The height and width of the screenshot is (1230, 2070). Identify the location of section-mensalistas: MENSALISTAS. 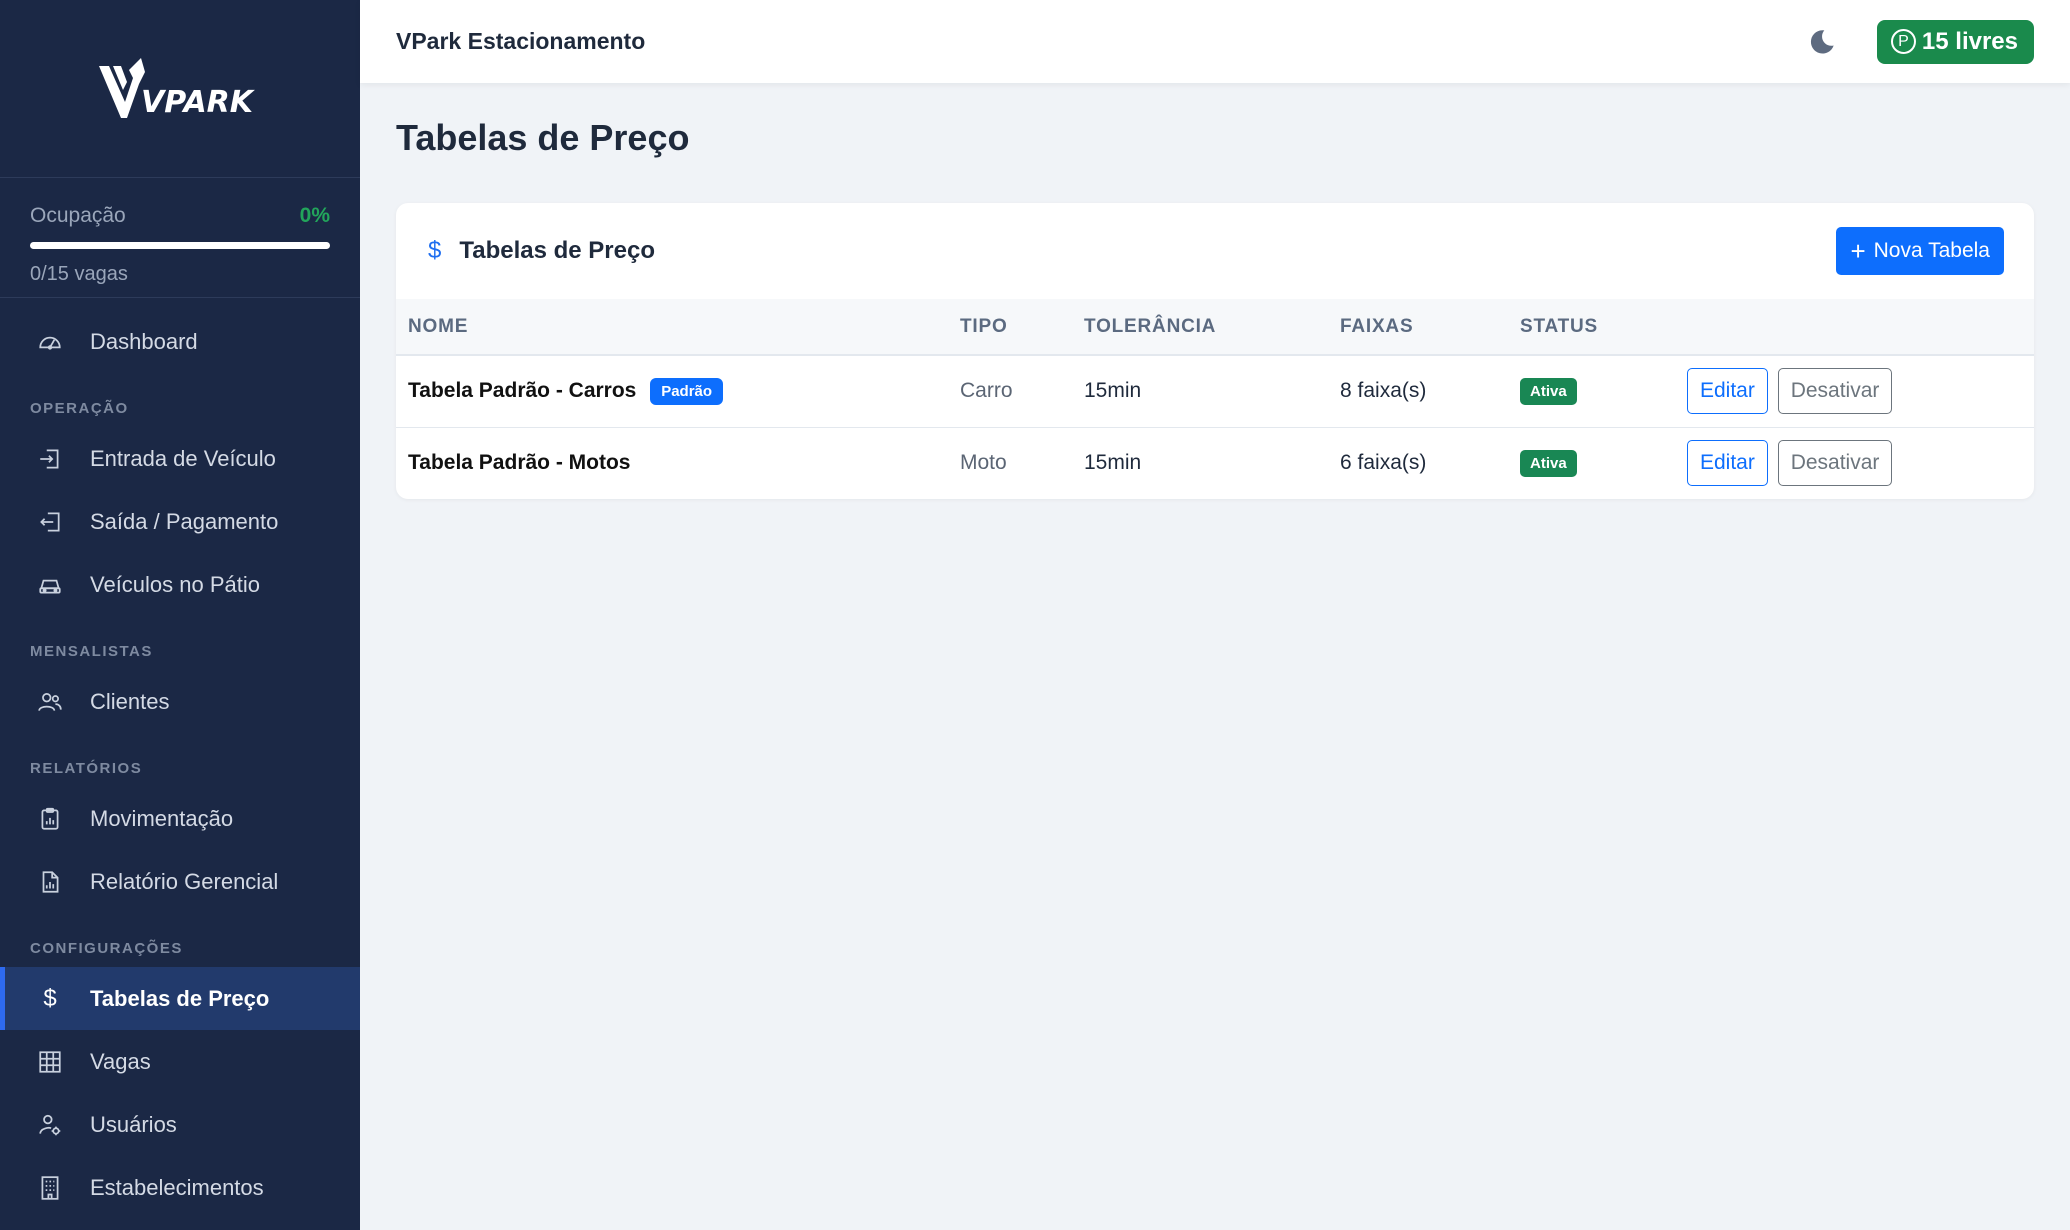
(91, 651).